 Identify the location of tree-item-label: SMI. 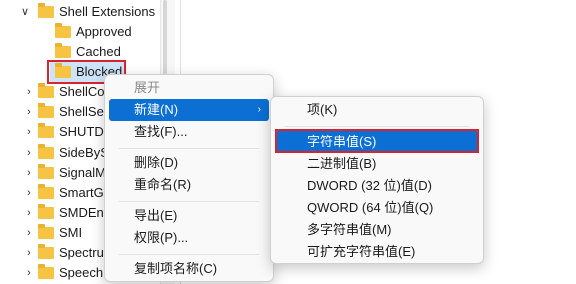
(71, 232).